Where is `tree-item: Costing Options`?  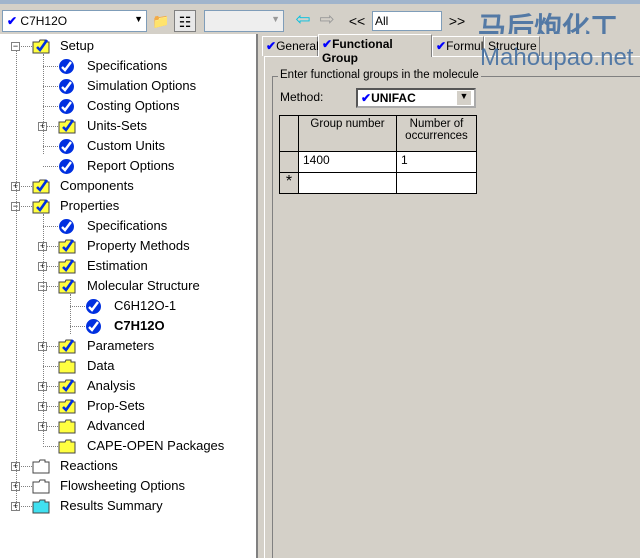 tree-item: Costing Options is located at coordinates (133, 106).